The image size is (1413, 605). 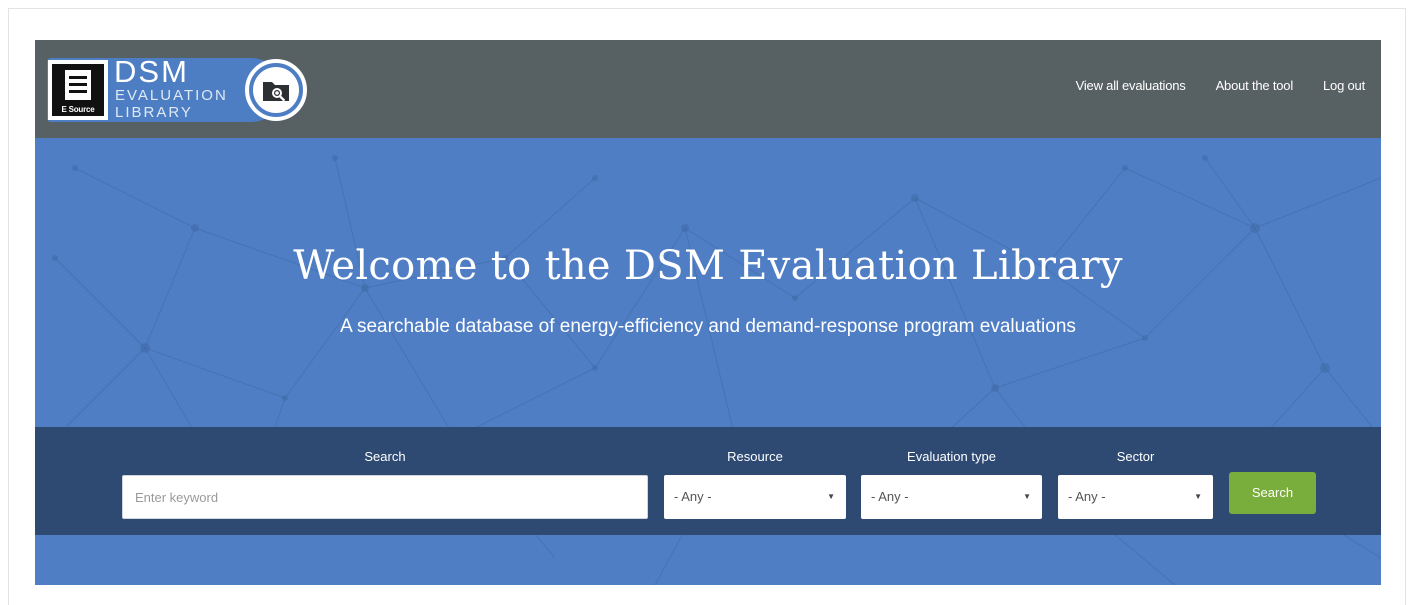 I want to click on sector-select: - Any - ▼, so click(x=1135, y=497).